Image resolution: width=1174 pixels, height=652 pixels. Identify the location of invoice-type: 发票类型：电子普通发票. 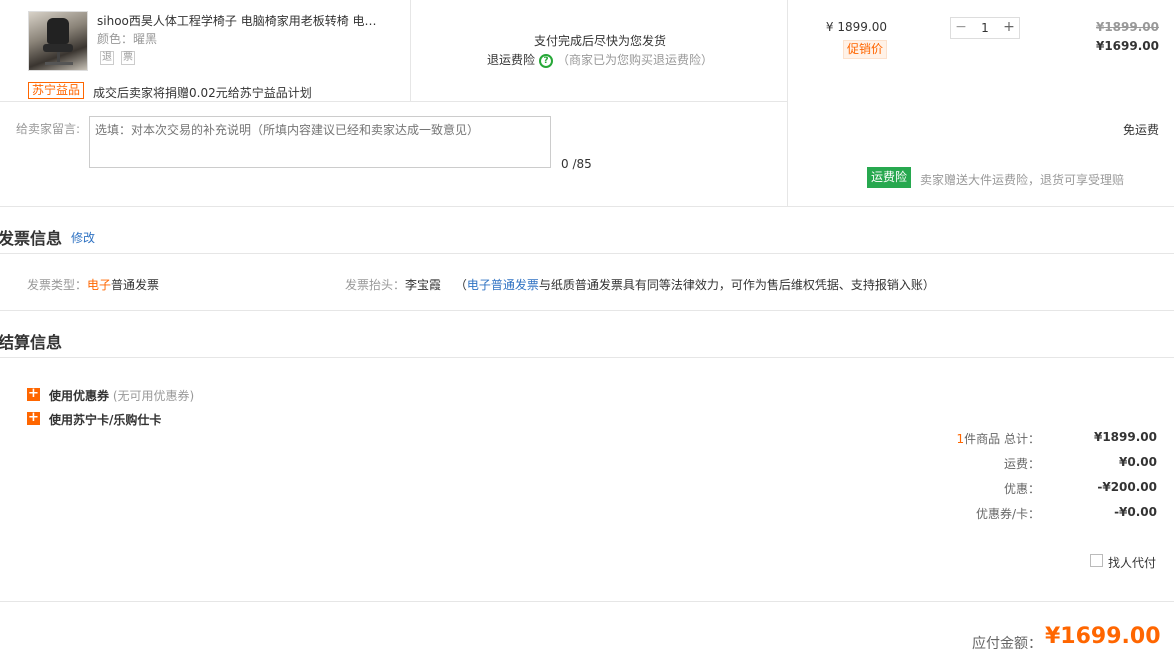
(93, 284).